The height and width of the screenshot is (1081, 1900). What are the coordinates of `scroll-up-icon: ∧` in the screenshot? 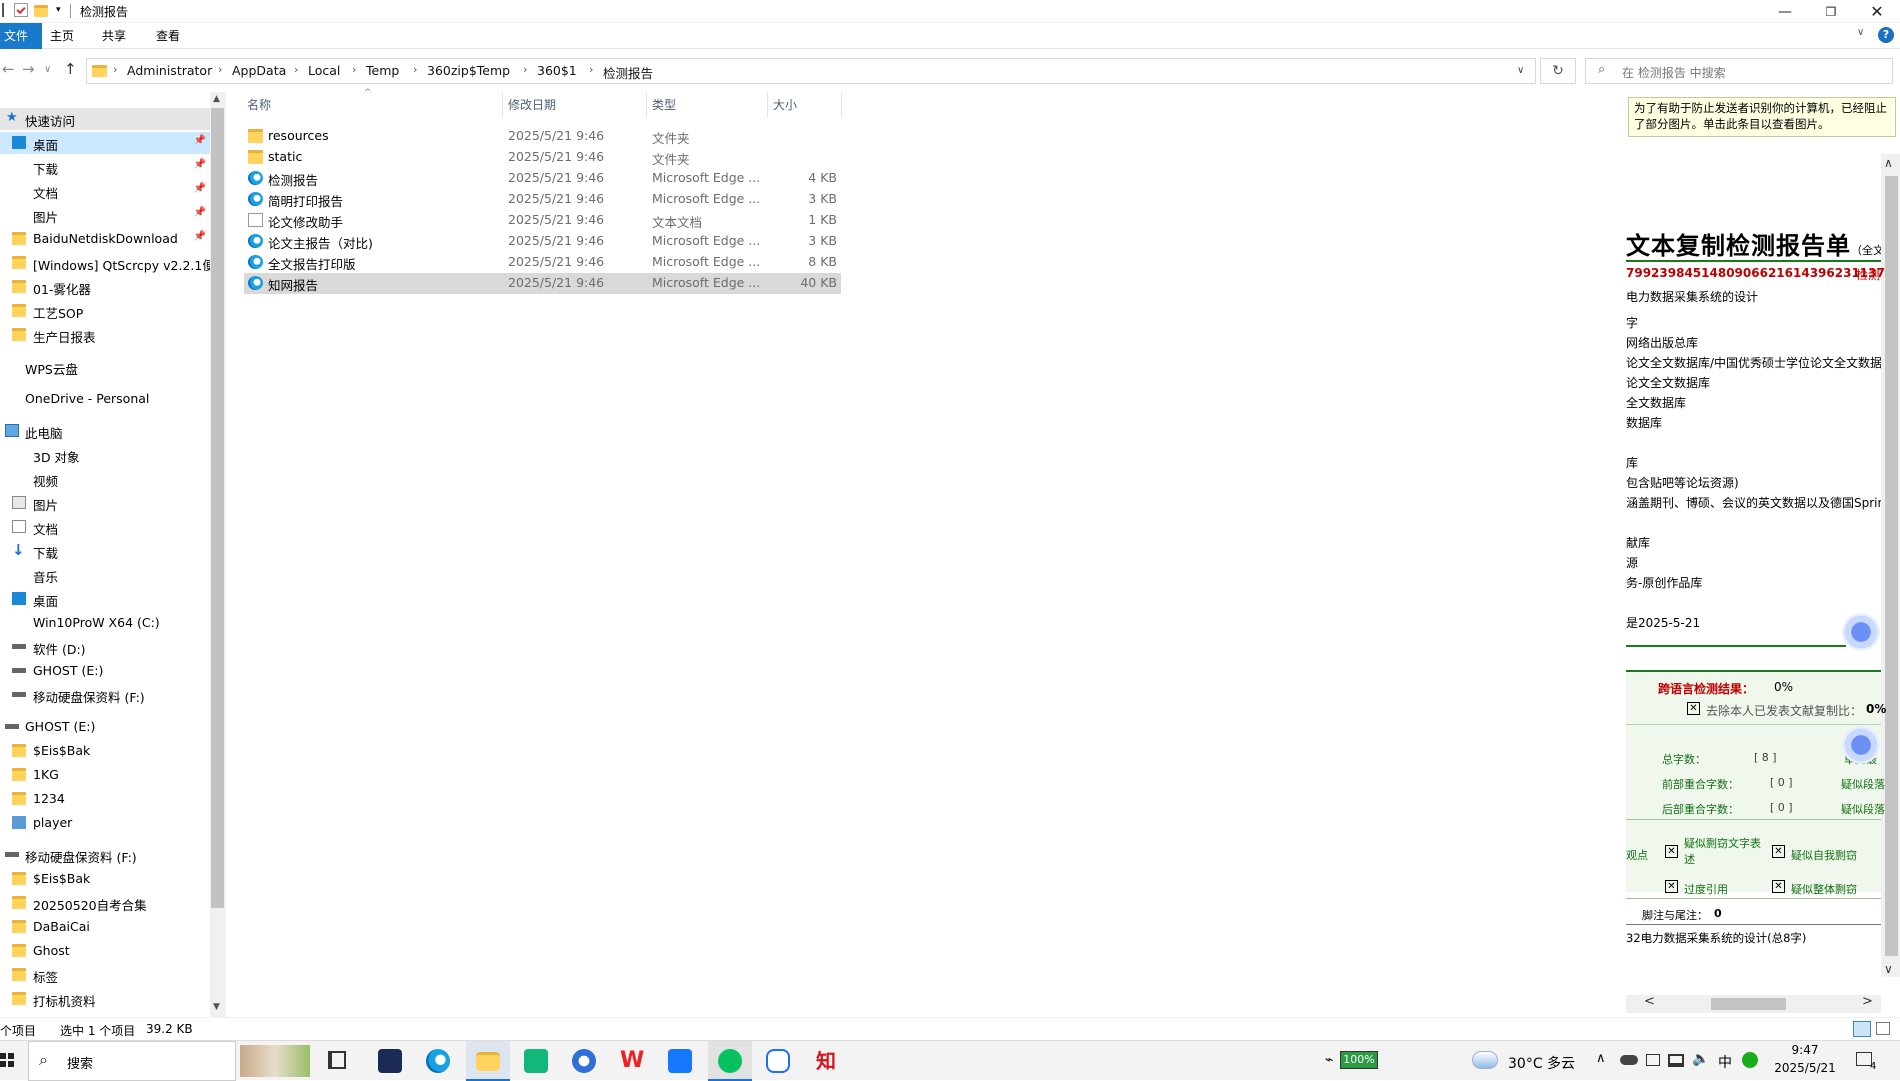 It's located at (1888, 163).